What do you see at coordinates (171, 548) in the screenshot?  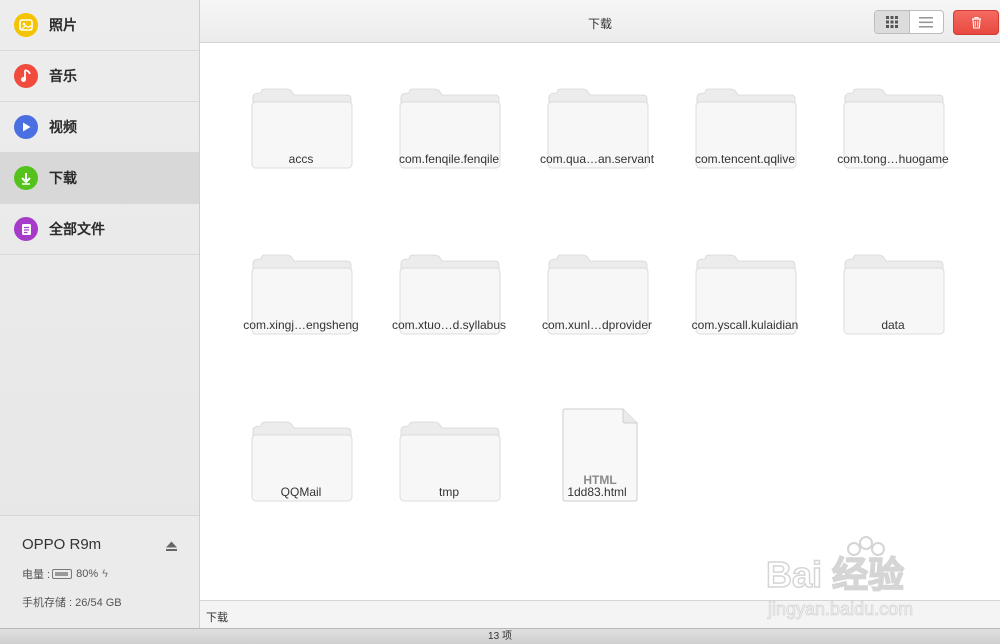 I see `eject-icon` at bounding box center [171, 548].